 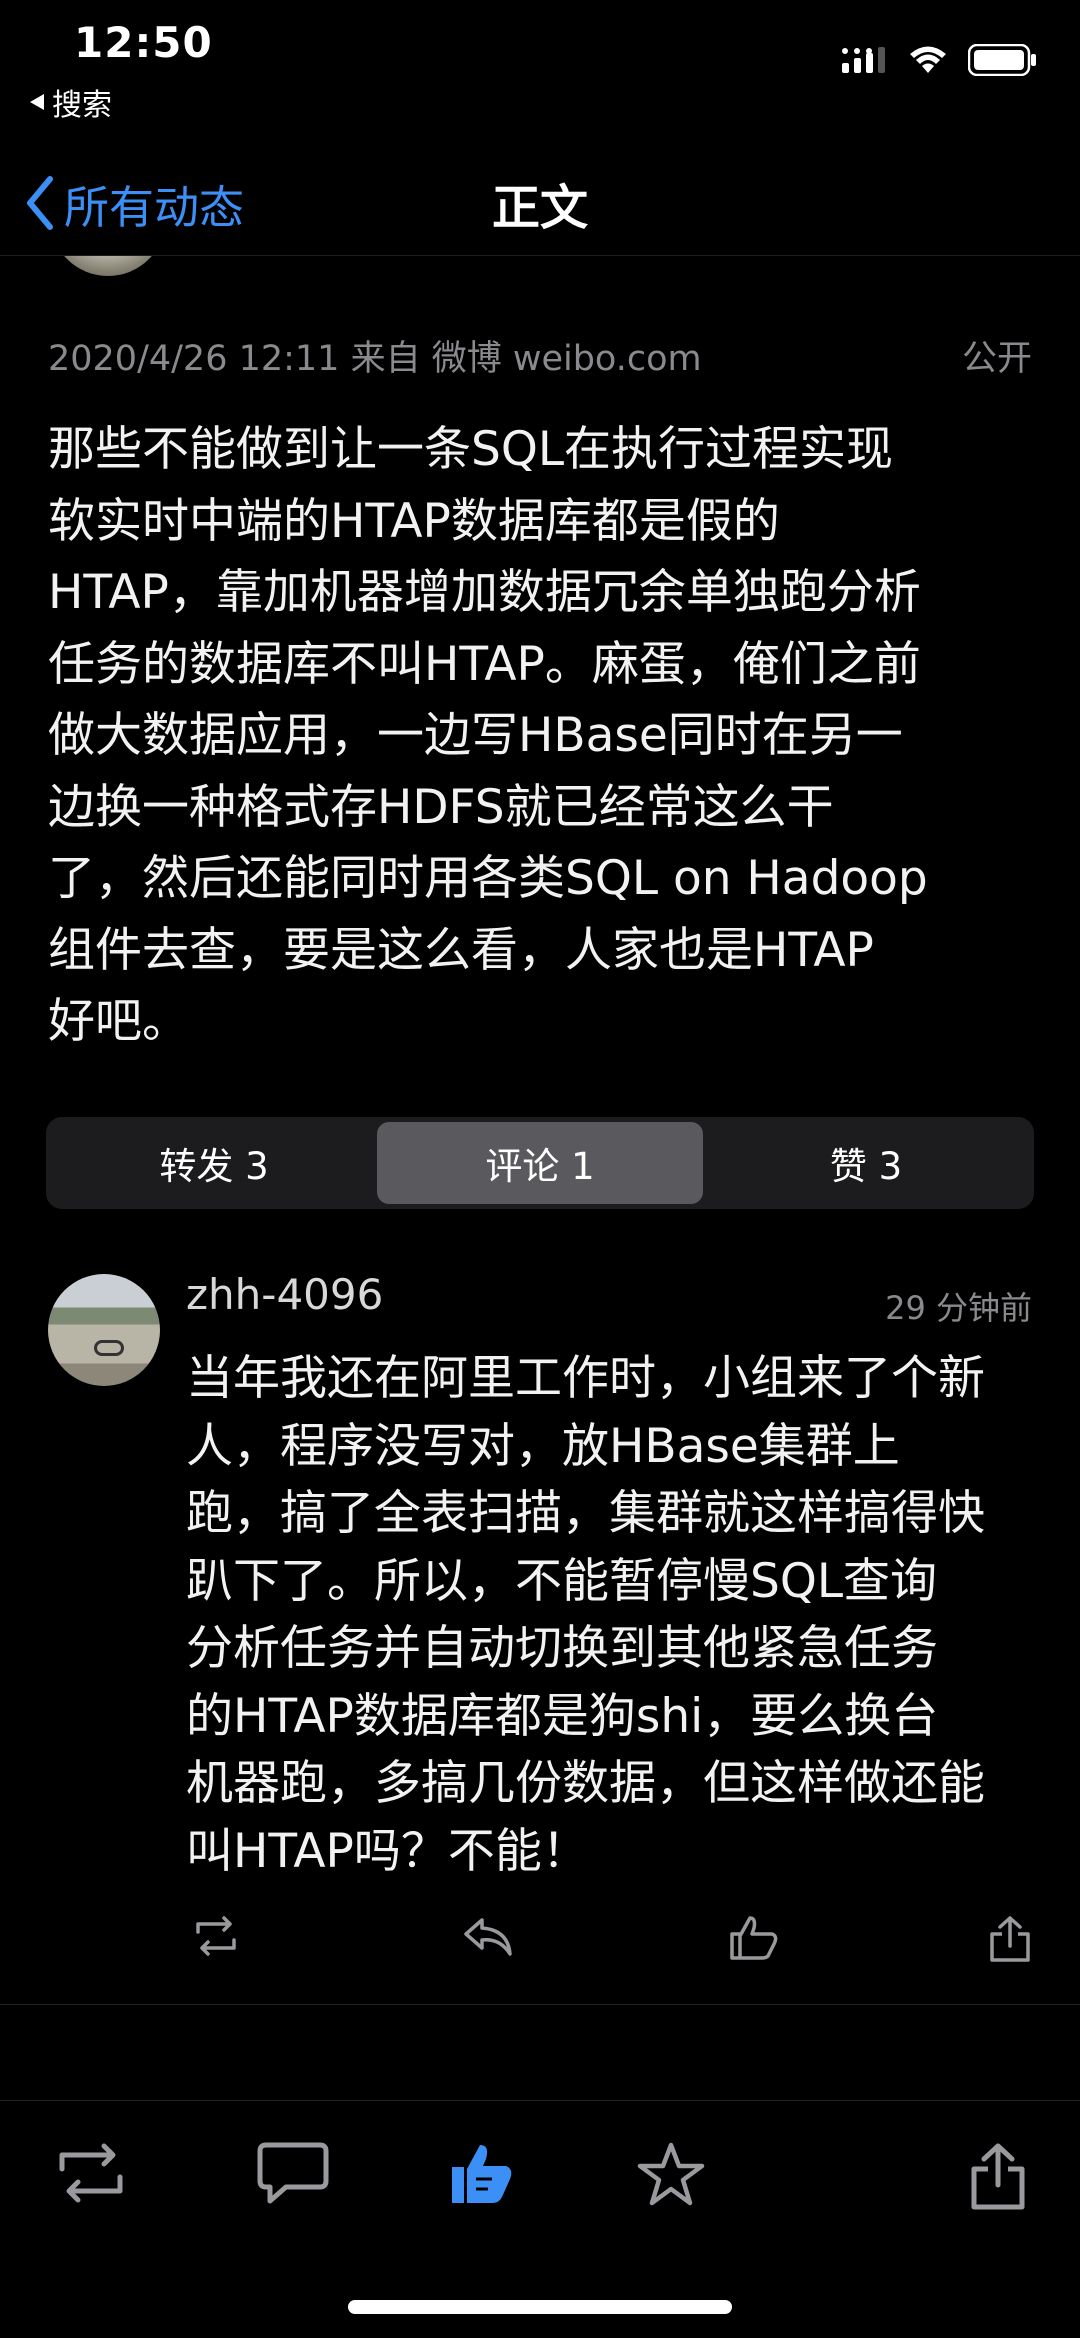 I want to click on tab-comments: 评论 1, so click(x=540, y=1163).